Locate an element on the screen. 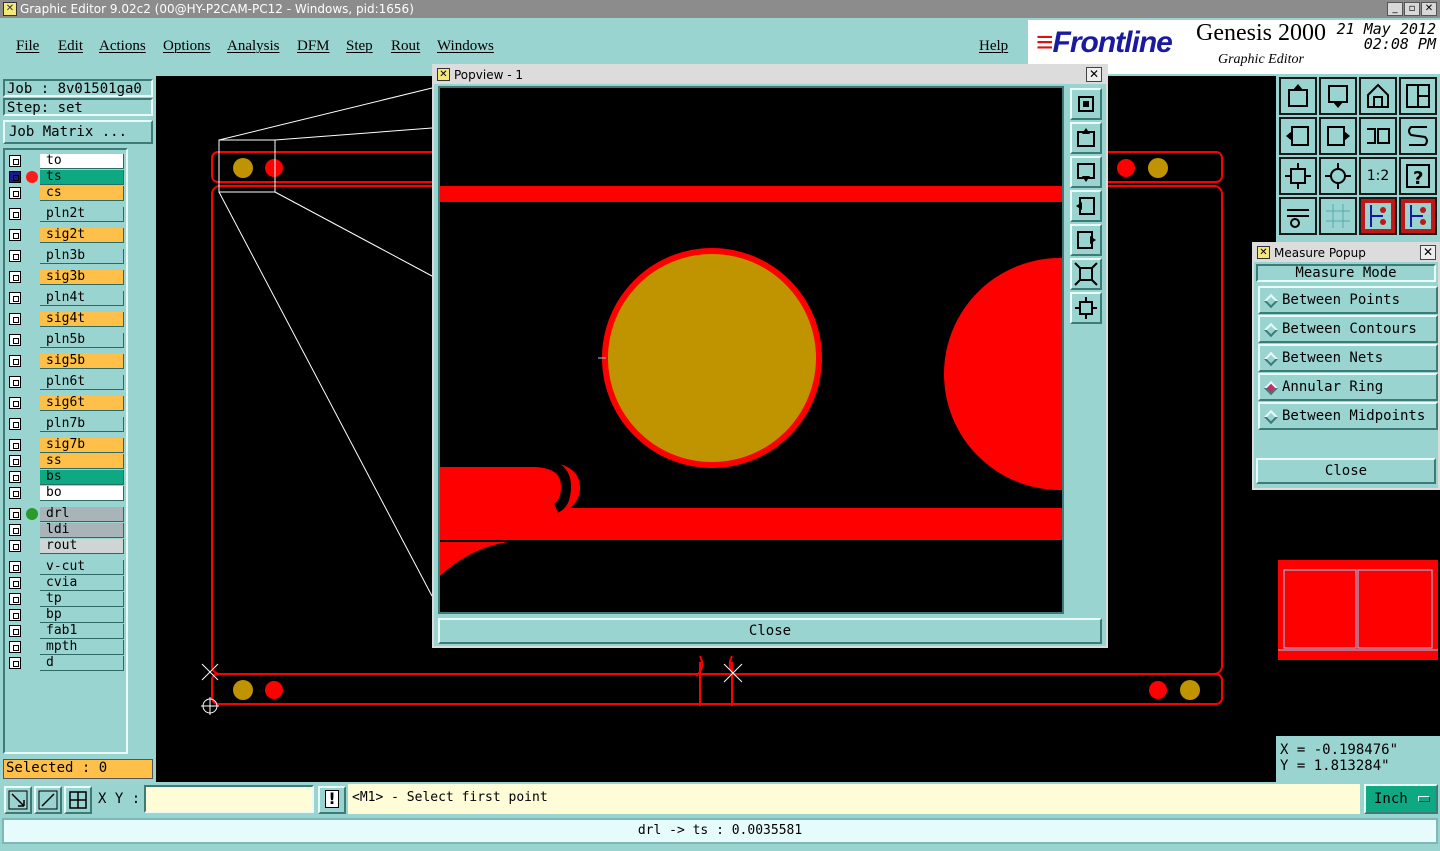 This screenshot has width=1440, height=851. popview-pan-down-button is located at coordinates (1086, 172).